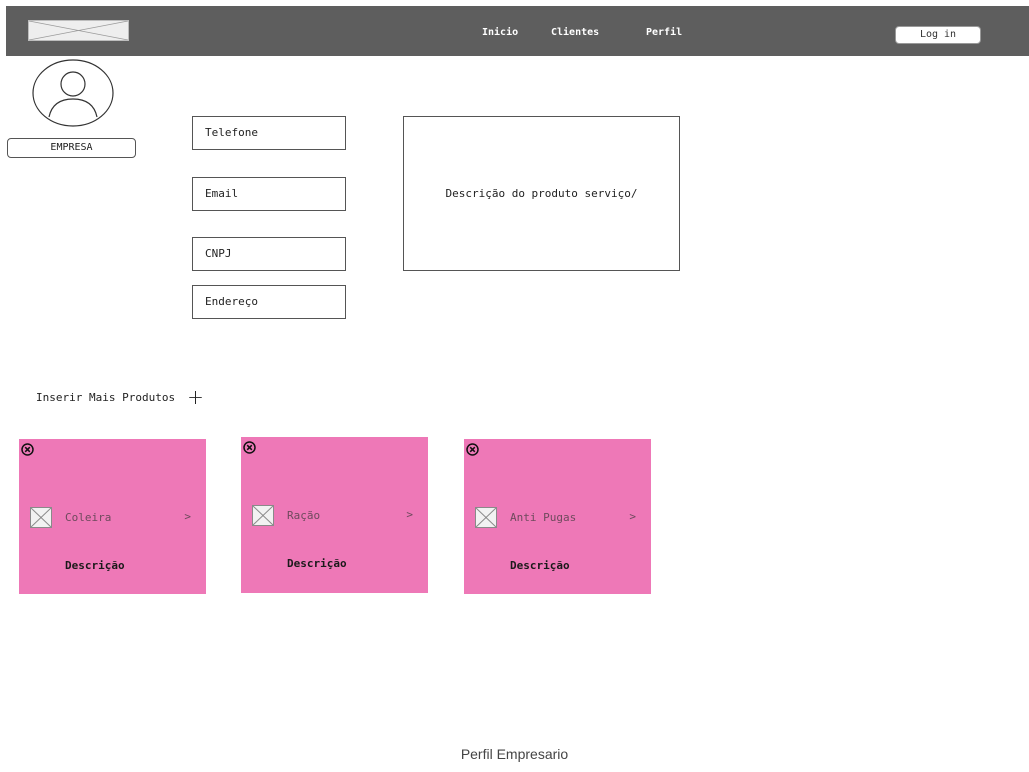  What do you see at coordinates (304, 515) in the screenshot?
I see `product-name: Ração` at bounding box center [304, 515].